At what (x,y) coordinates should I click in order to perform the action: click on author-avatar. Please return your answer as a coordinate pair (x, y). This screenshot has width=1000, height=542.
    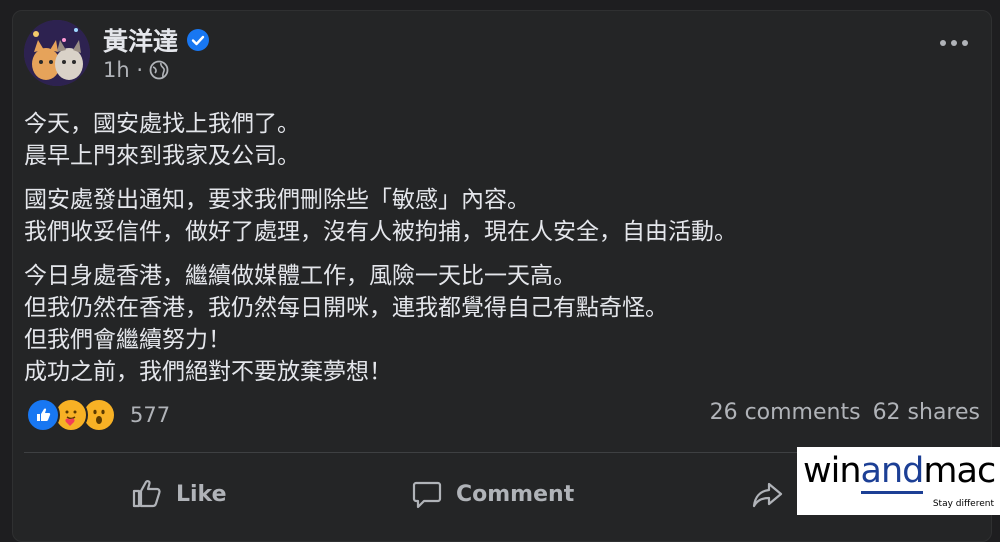
    Looking at the image, I should click on (57, 53).